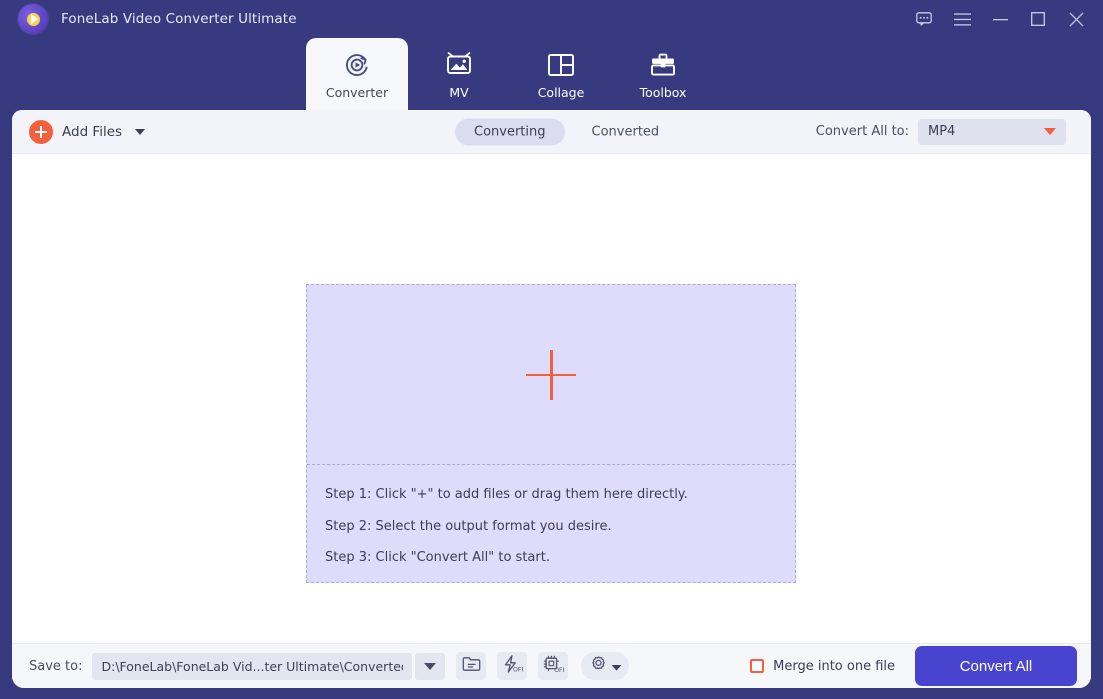 This screenshot has height=699, width=1103. What do you see at coordinates (459, 92) in the screenshot?
I see `tab-label: MV` at bounding box center [459, 92].